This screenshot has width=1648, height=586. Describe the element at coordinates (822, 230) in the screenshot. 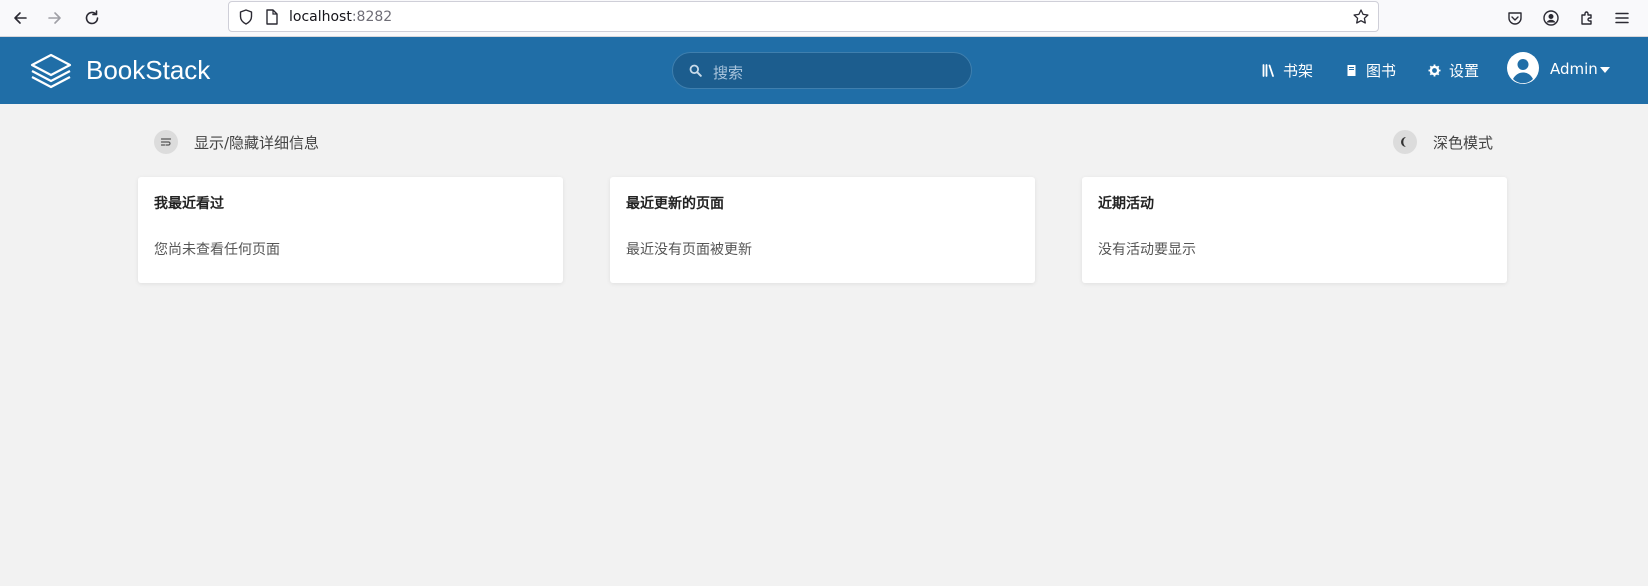

I see `recently-updated-pages-card: 最近更新的页面 最近没有页面被更新` at that location.